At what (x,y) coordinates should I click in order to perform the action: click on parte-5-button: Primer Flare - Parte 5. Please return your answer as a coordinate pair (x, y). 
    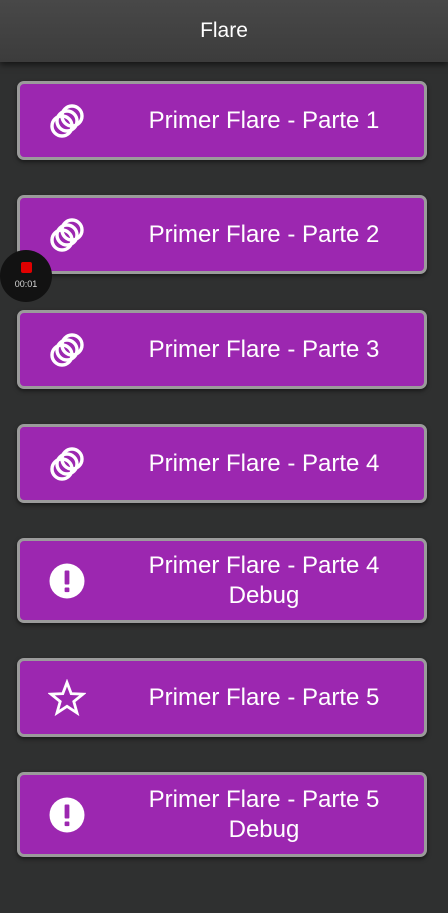
    Looking at the image, I should click on (222, 697).